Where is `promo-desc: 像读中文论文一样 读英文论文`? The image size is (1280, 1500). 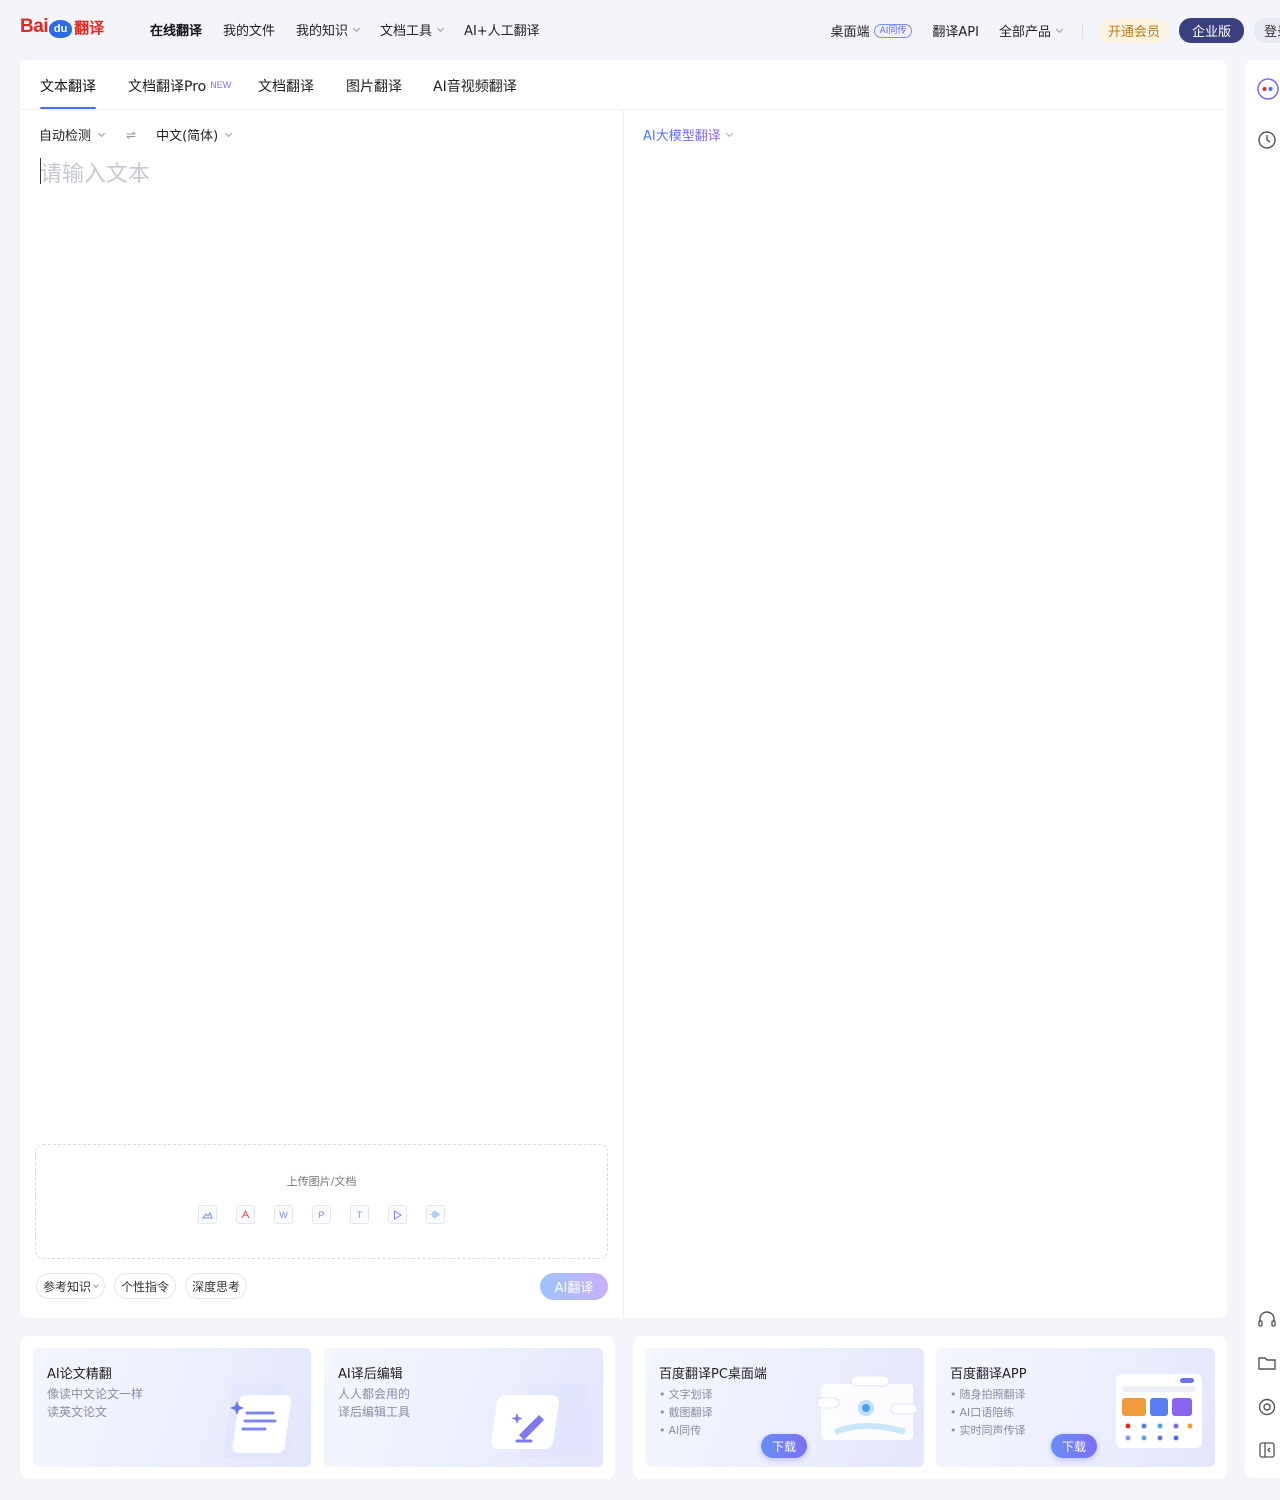
promo-desc: 像读中文论文一样 读英文论文 is located at coordinates (95, 1403).